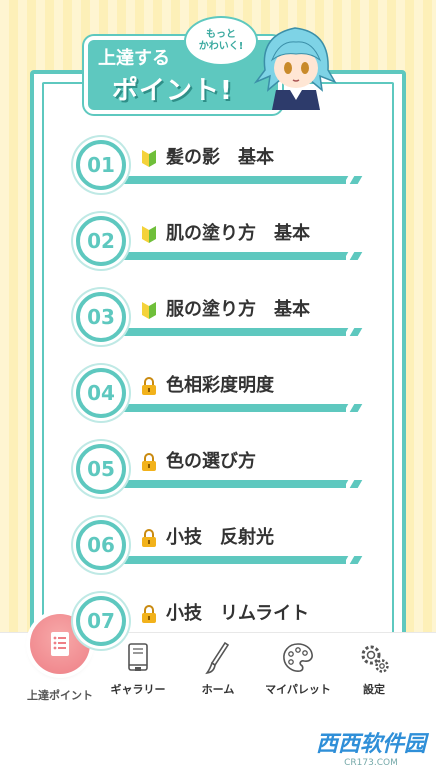 The image size is (436, 776). I want to click on tab-label: マイパレット, so click(298, 689).